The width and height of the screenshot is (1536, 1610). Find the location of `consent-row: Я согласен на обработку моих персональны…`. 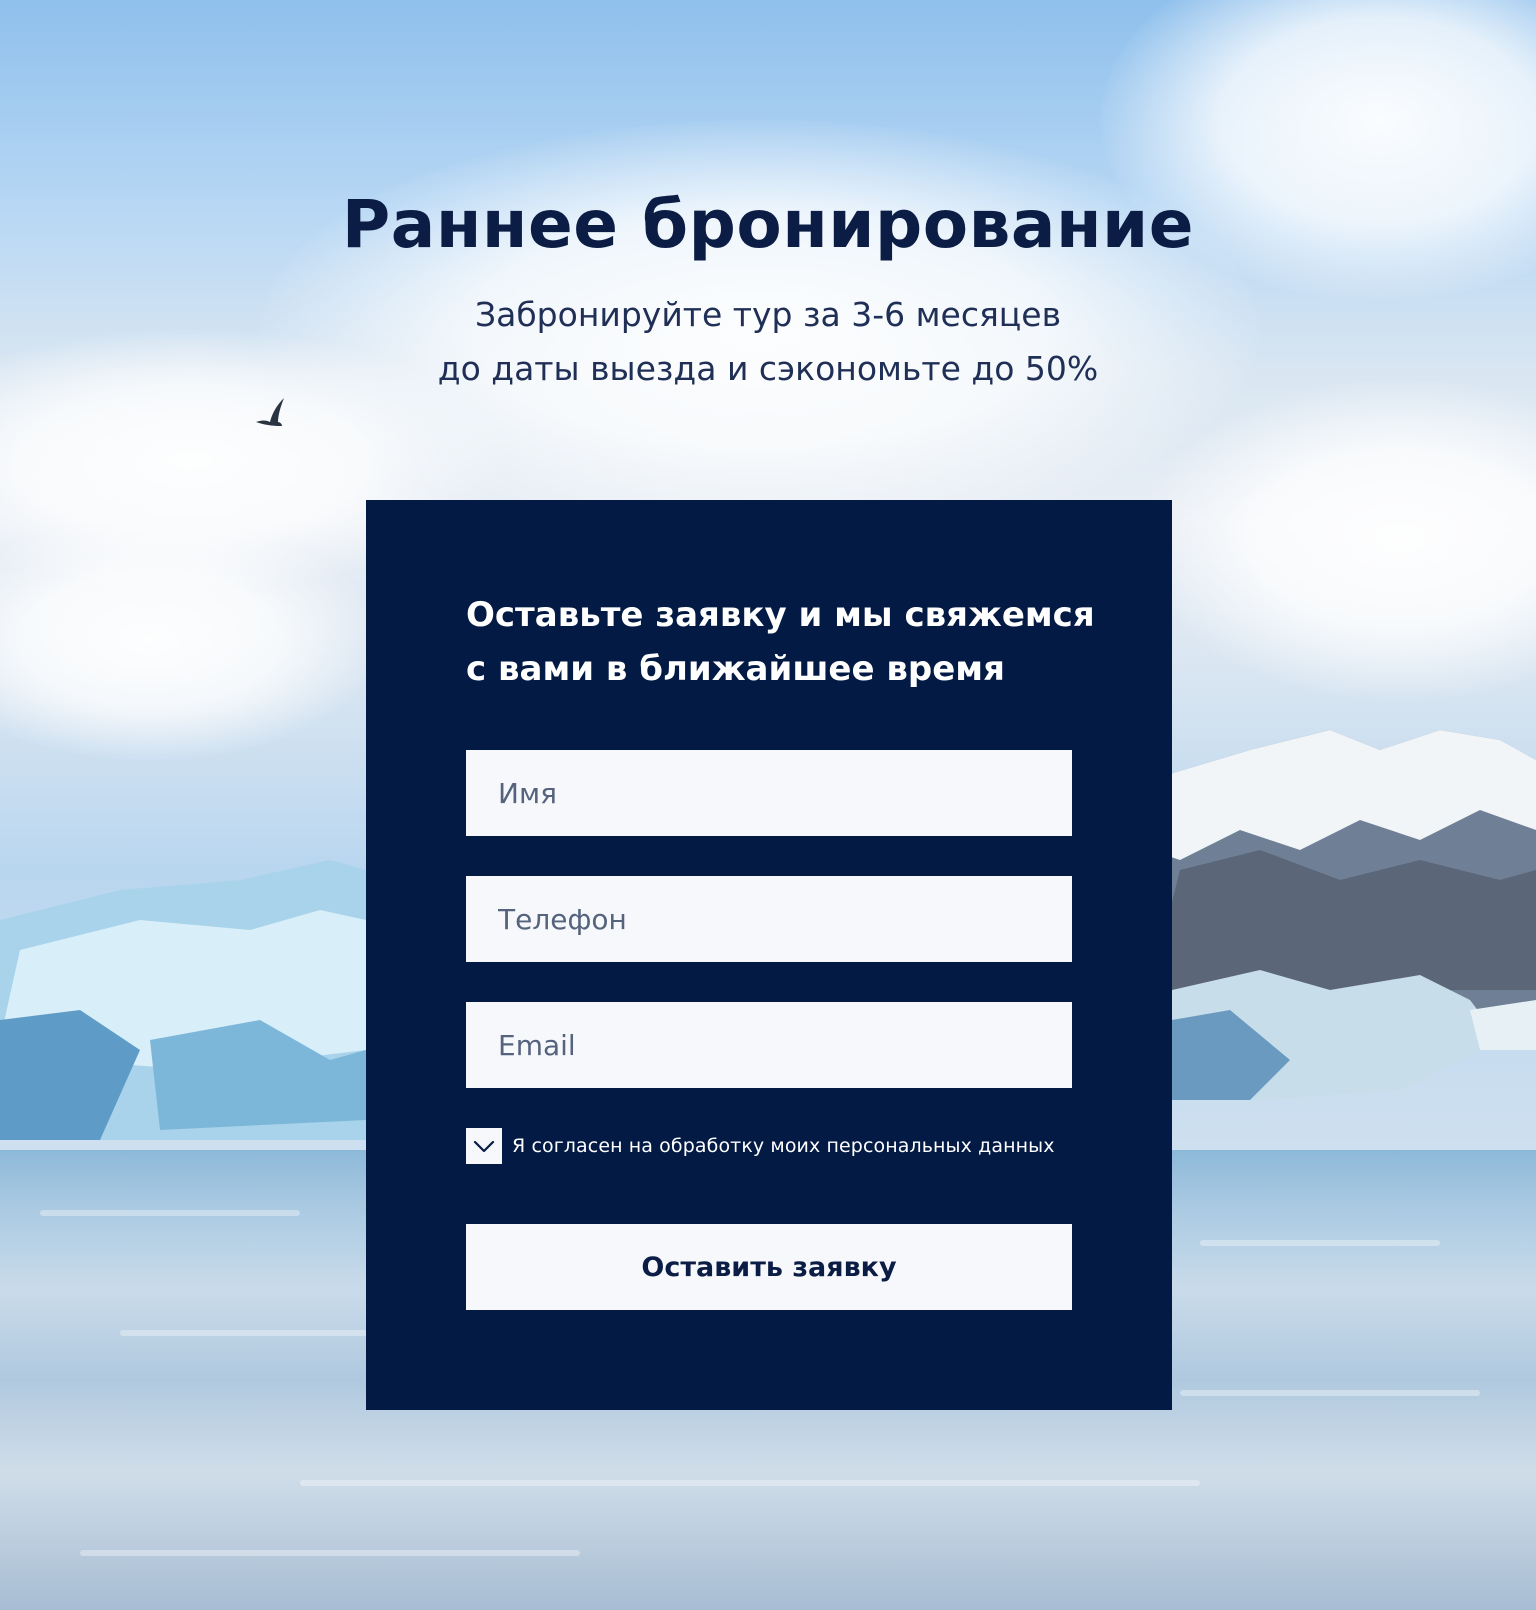

consent-row: Я согласен на обработку моих персональны… is located at coordinates (760, 1146).